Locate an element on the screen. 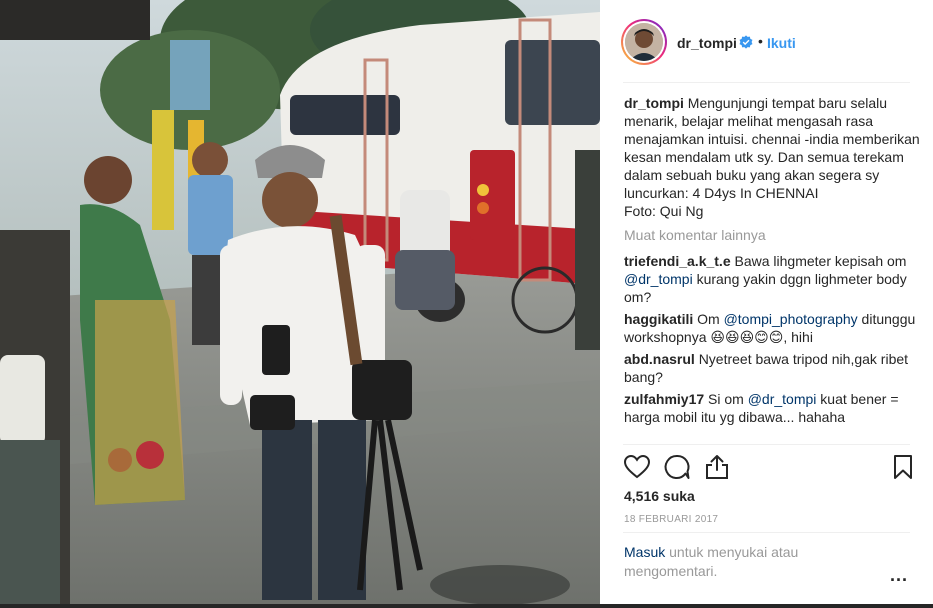 Image resolution: width=933 pixels, height=608 pixels. comment-text: Si om is located at coordinates (728, 399).